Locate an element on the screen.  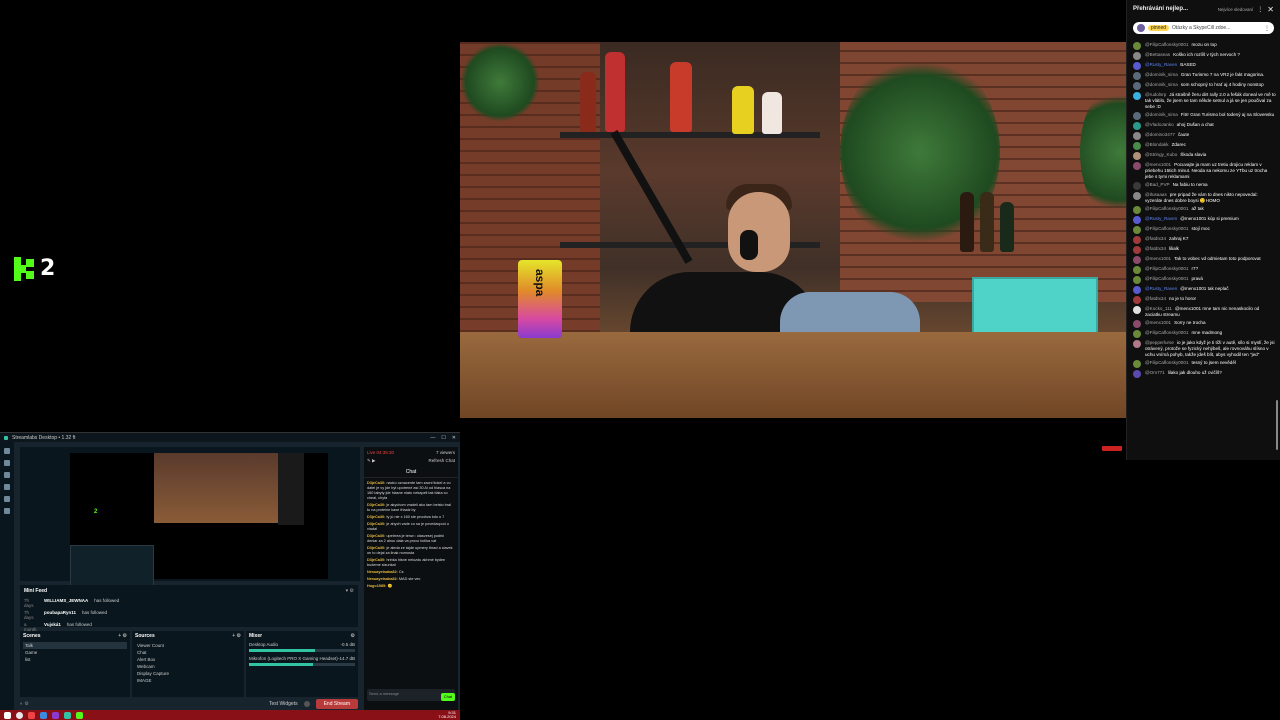
mixer-settings-icon: ⚙ is located at coordinates (353, 636).